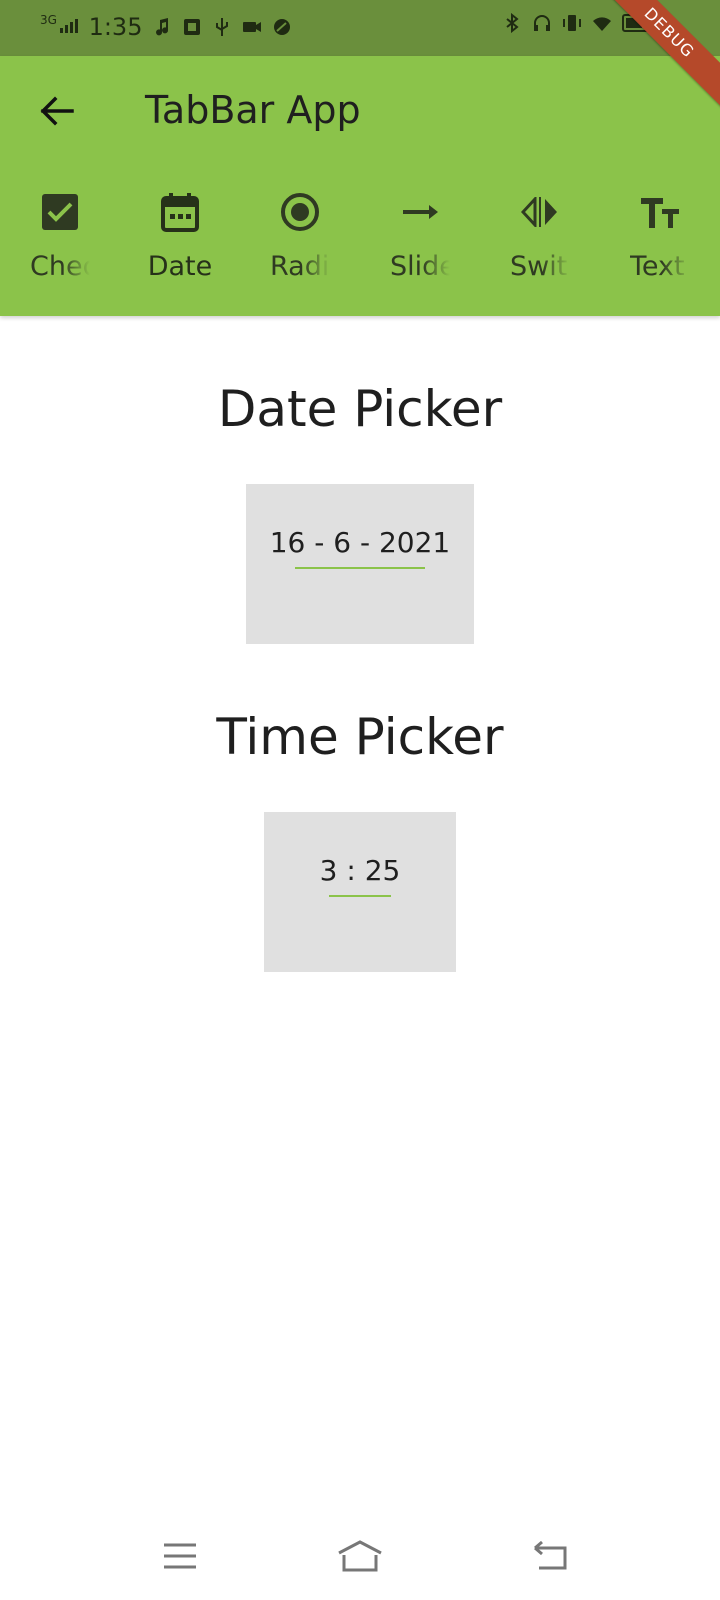 The height and width of the screenshot is (1600, 720). I want to click on menu-button, so click(180, 1556).